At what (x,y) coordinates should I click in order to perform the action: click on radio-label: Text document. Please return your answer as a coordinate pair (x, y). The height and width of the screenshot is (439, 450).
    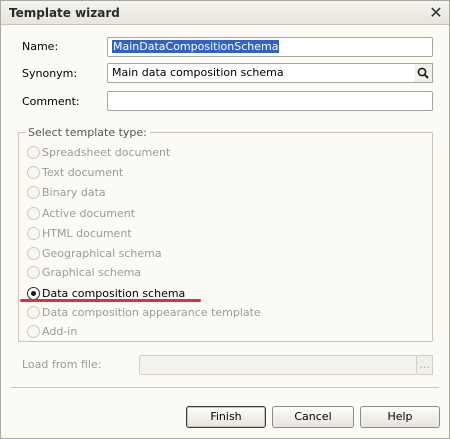
    Looking at the image, I should click on (83, 172).